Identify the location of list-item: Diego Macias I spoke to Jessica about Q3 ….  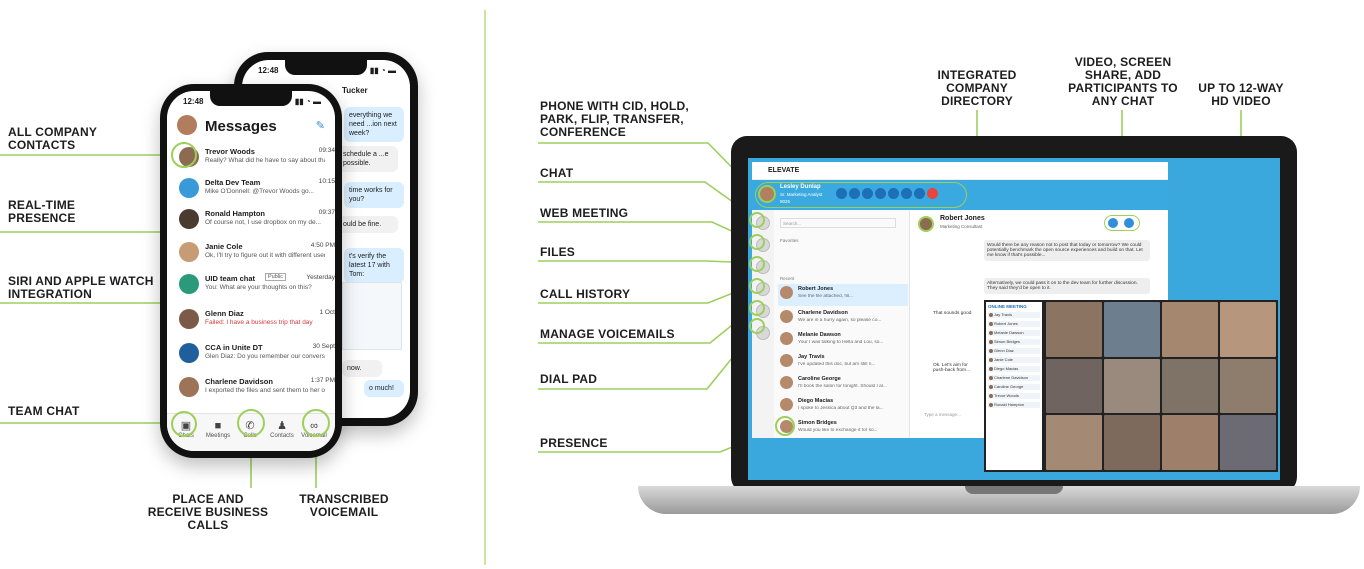
(843, 407).